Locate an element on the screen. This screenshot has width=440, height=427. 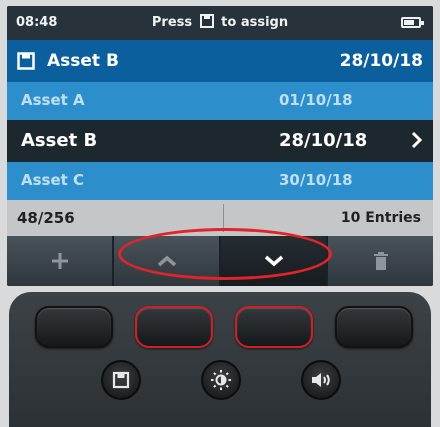
brightness-button is located at coordinates (221, 380).